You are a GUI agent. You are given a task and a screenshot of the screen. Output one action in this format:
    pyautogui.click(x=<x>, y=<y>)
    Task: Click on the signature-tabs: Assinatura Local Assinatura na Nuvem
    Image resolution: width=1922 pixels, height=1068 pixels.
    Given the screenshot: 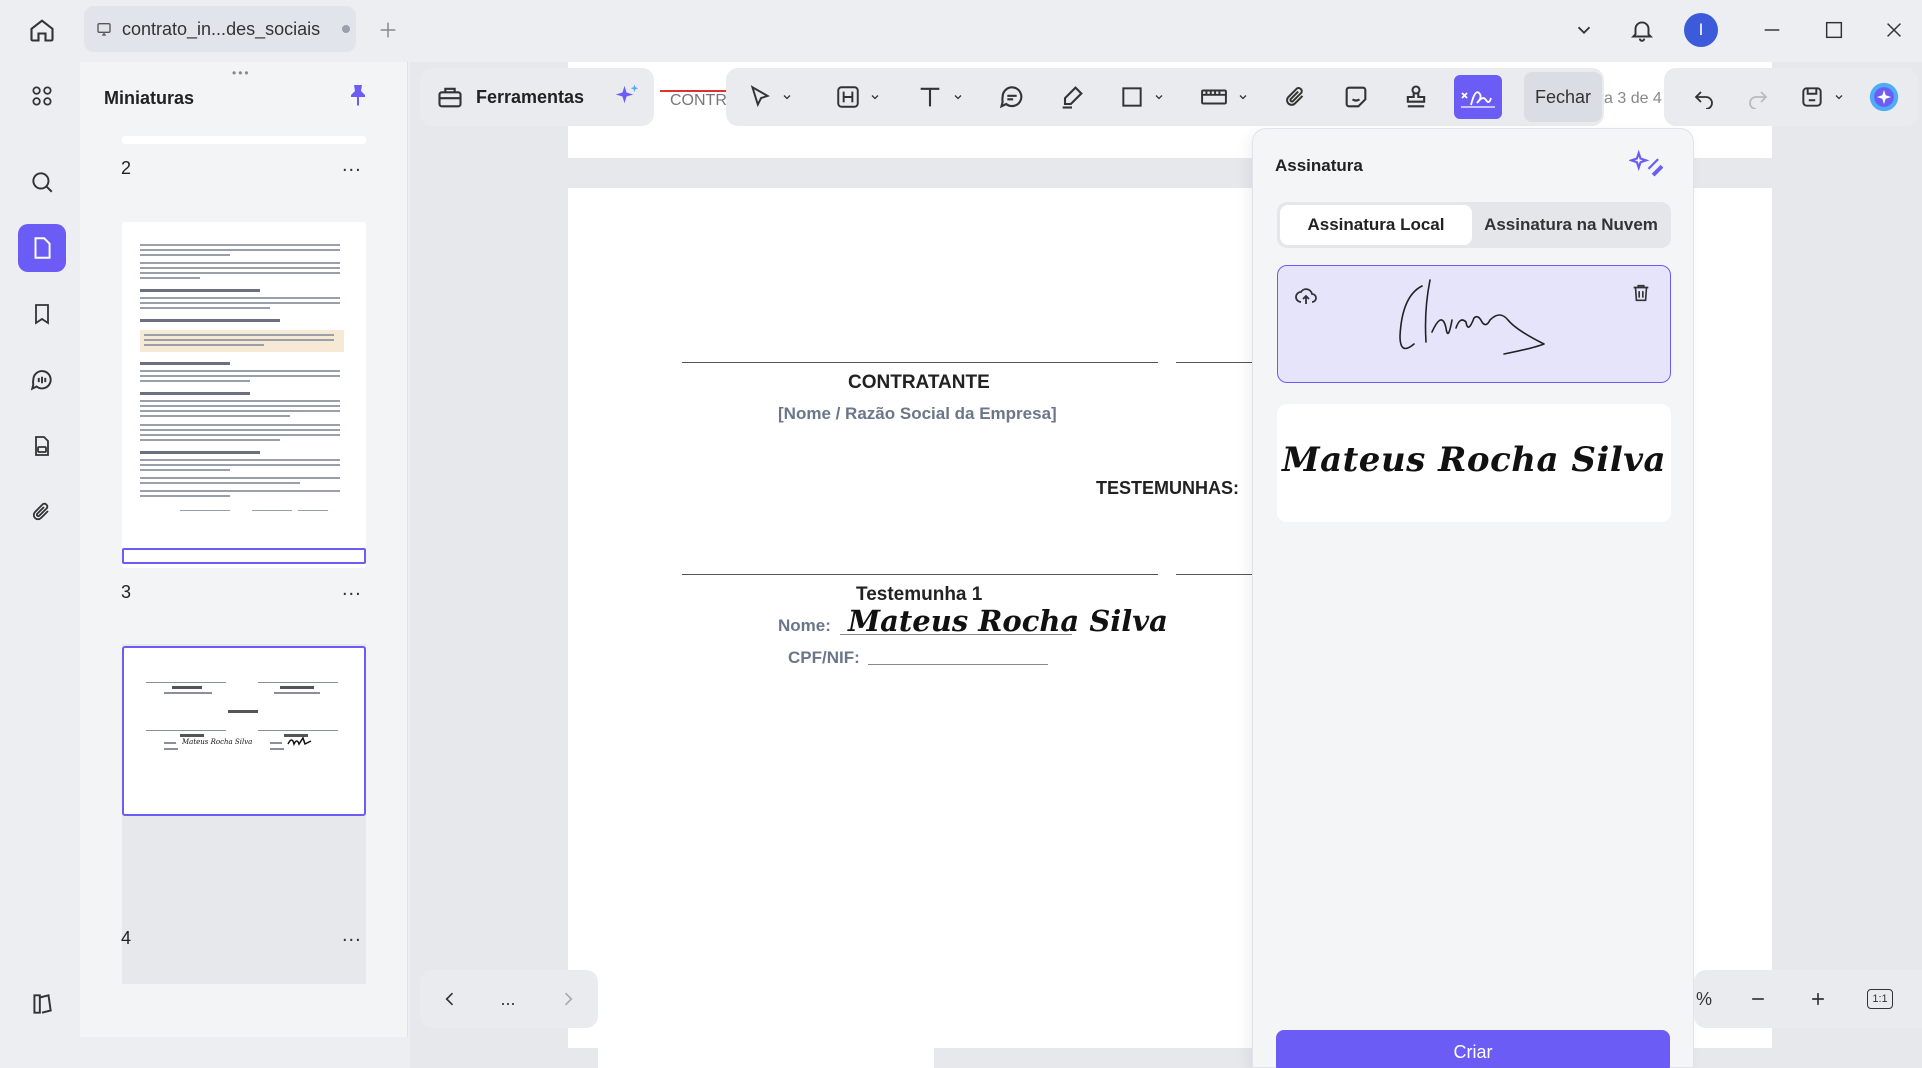 What is the action you would take?
    pyautogui.click(x=1474, y=225)
    